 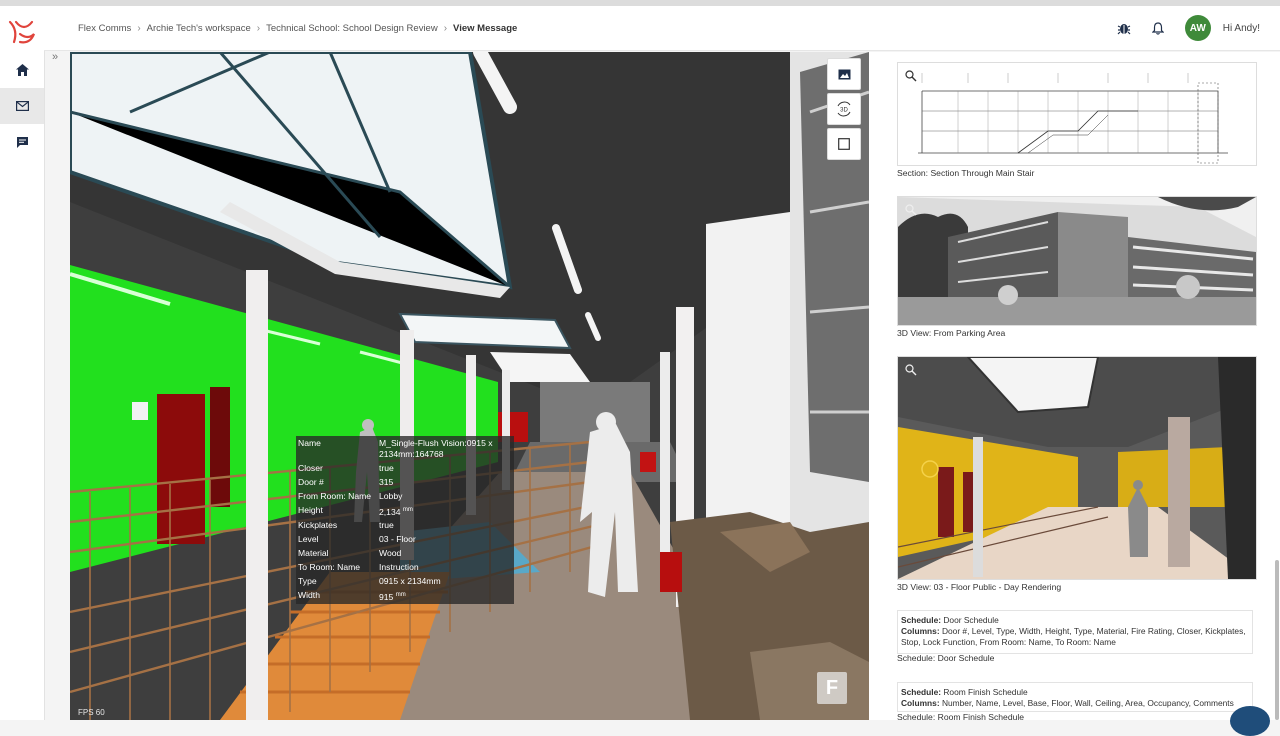 I want to click on property-row: Type 0915 x 2134mm, so click(x=406, y=581).